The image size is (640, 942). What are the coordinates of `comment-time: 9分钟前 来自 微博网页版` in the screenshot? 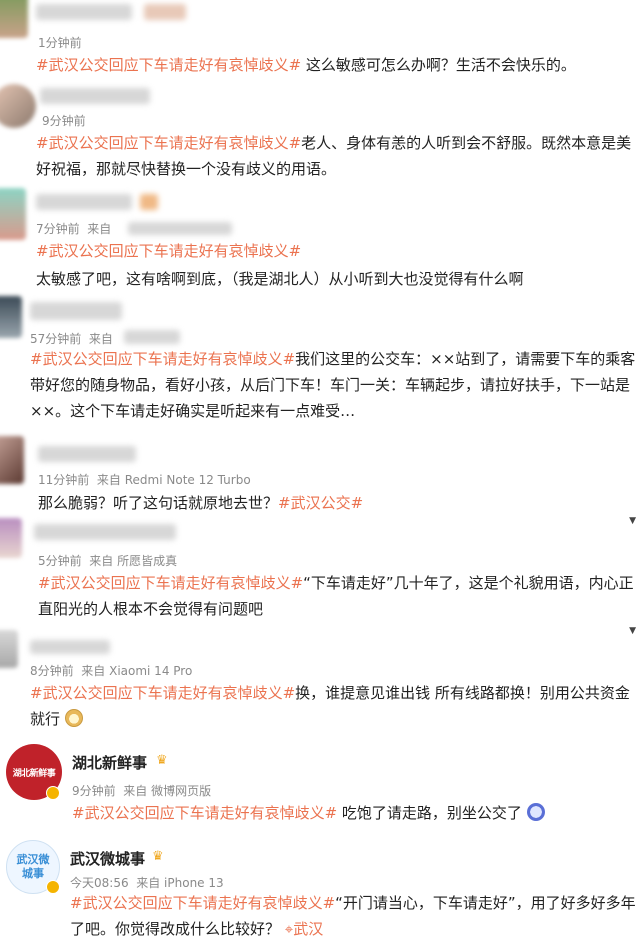 It's located at (142, 791).